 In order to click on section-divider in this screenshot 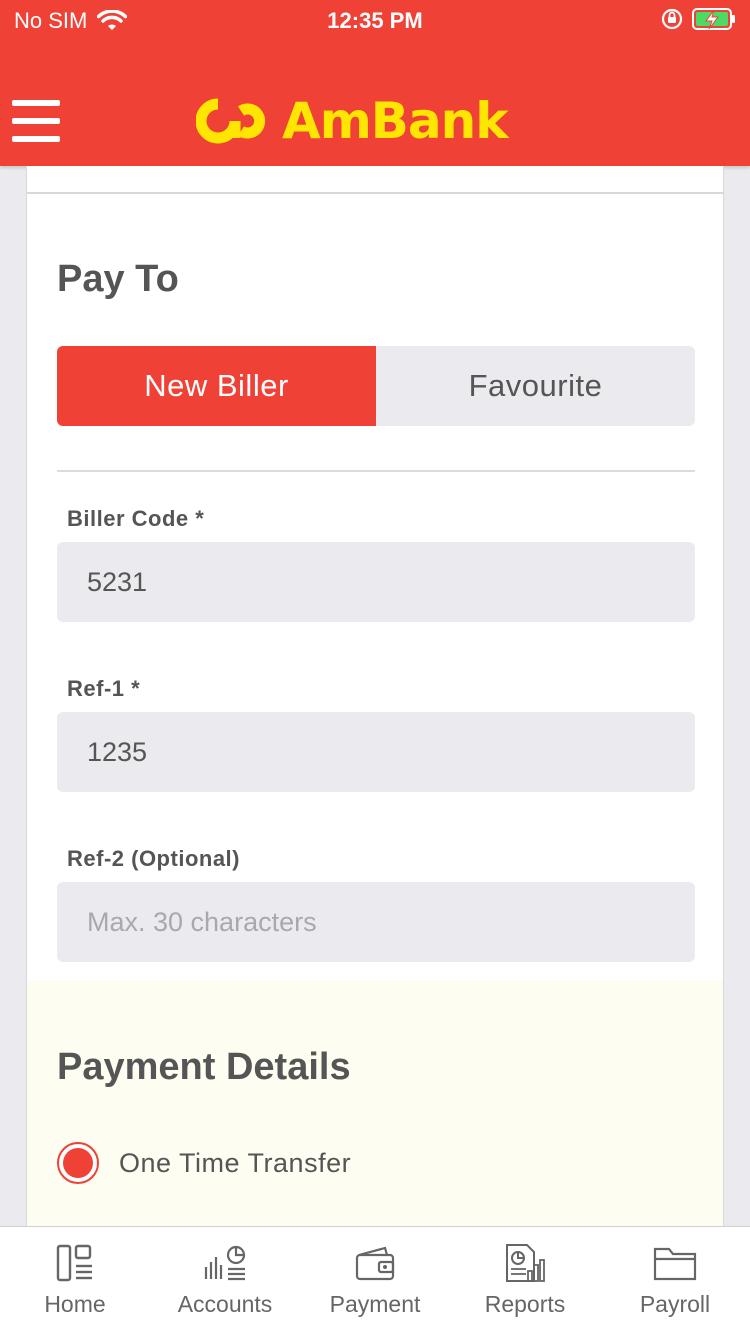, I will do `click(376, 471)`.